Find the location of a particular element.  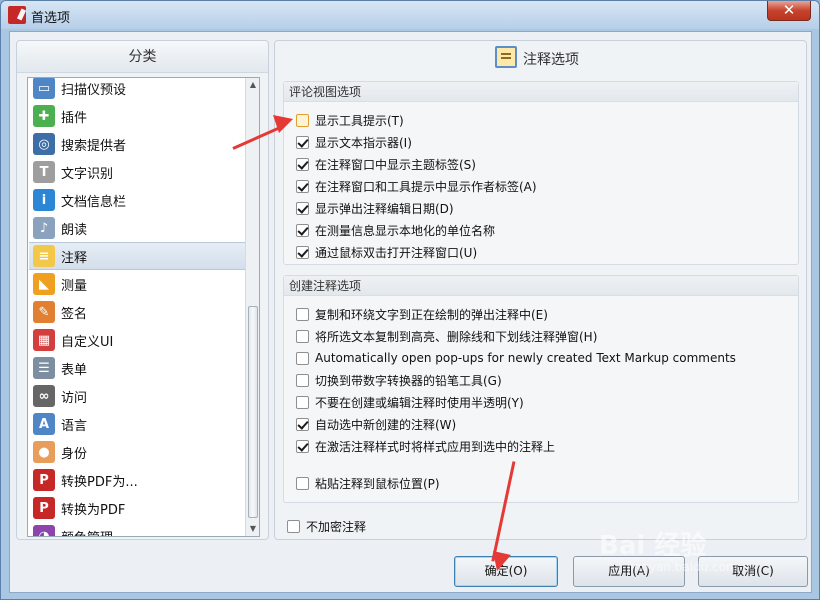

category-item-label: 签名 is located at coordinates (74, 314).